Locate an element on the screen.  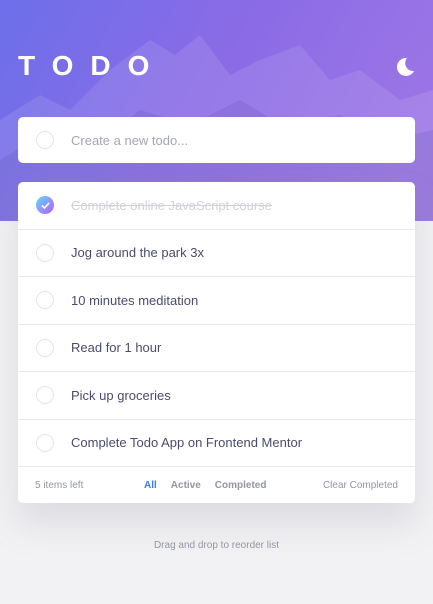
todo-item: Pick up groceries is located at coordinates (216, 396).